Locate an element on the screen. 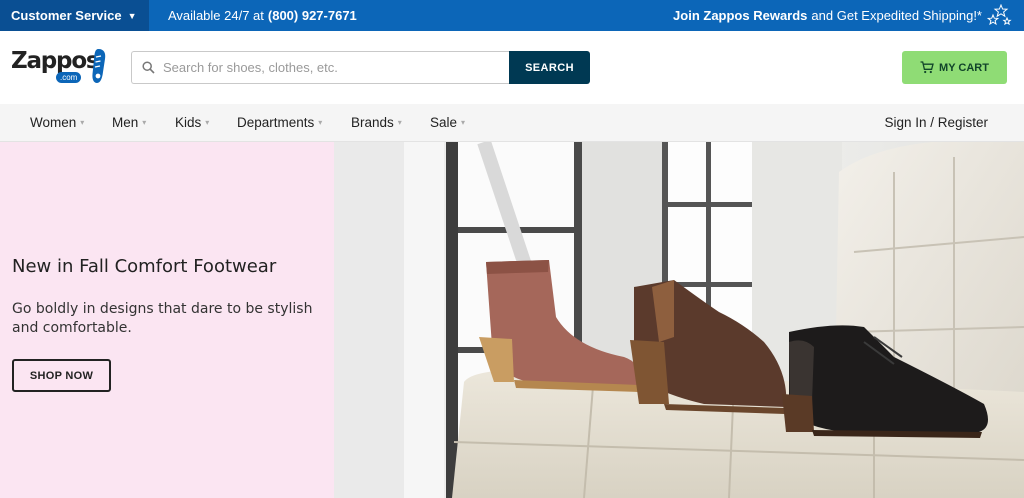 Image resolution: width=1024 pixels, height=498 pixels. nav-item-men: Men ▾ is located at coordinates (129, 122).